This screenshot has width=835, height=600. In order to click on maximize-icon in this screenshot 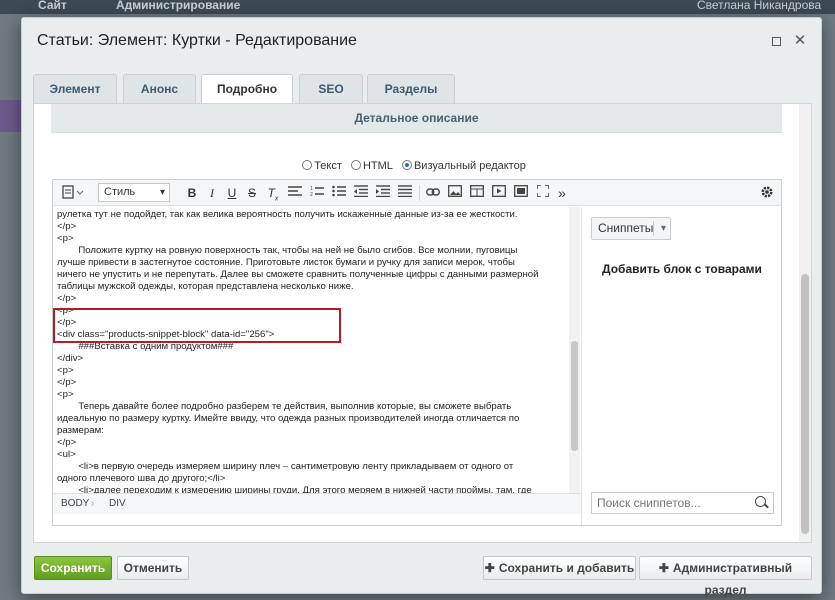, I will do `click(776, 41)`.